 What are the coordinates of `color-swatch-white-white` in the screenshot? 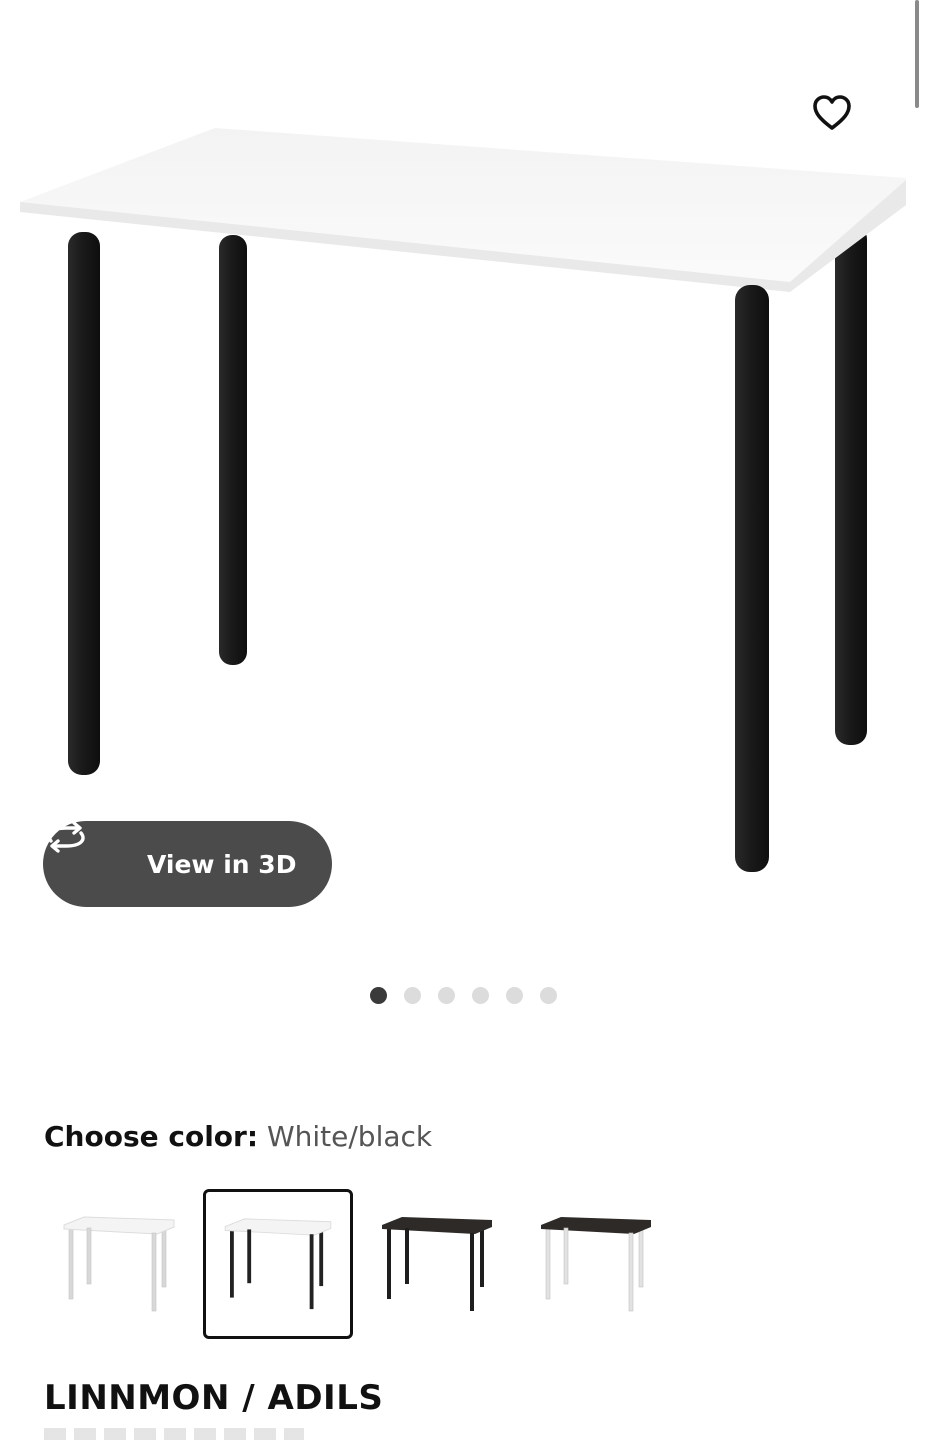 It's located at (119, 1264).